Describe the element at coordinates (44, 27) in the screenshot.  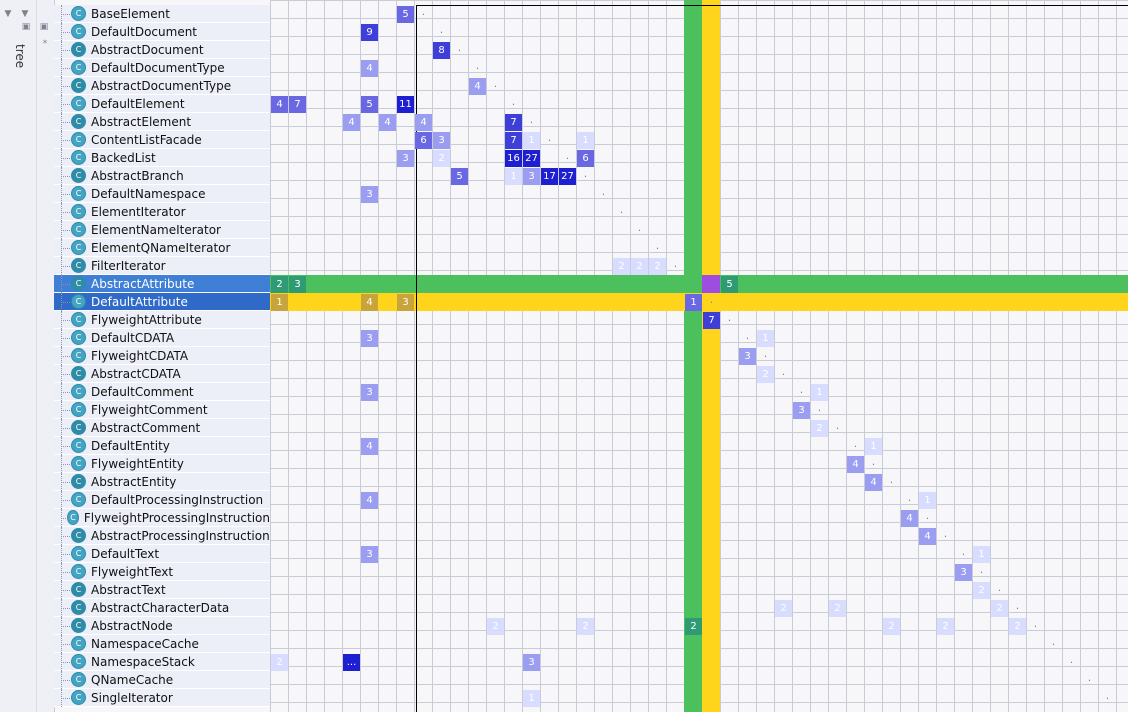
I see `settings-icon: ▣` at that location.